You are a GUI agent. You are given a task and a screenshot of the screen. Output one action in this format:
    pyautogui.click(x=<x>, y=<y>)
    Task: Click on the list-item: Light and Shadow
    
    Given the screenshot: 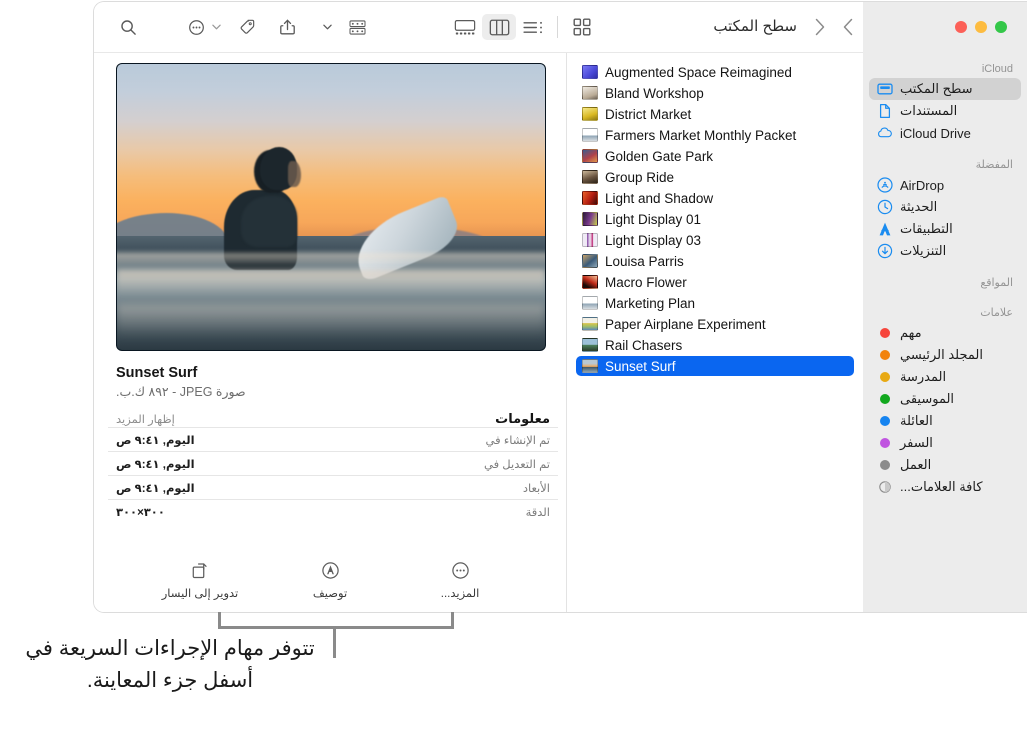 What is the action you would take?
    pyautogui.click(x=715, y=198)
    